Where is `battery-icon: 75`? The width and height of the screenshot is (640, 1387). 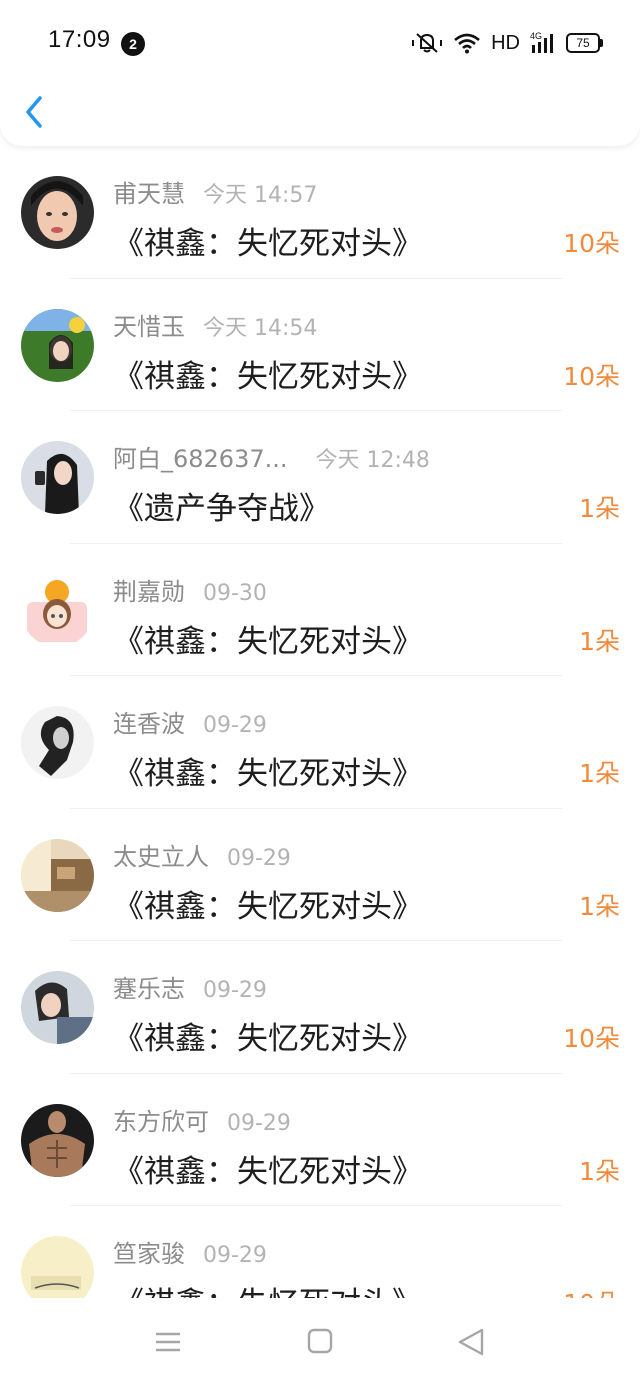
battery-icon: 75 is located at coordinates (584, 43).